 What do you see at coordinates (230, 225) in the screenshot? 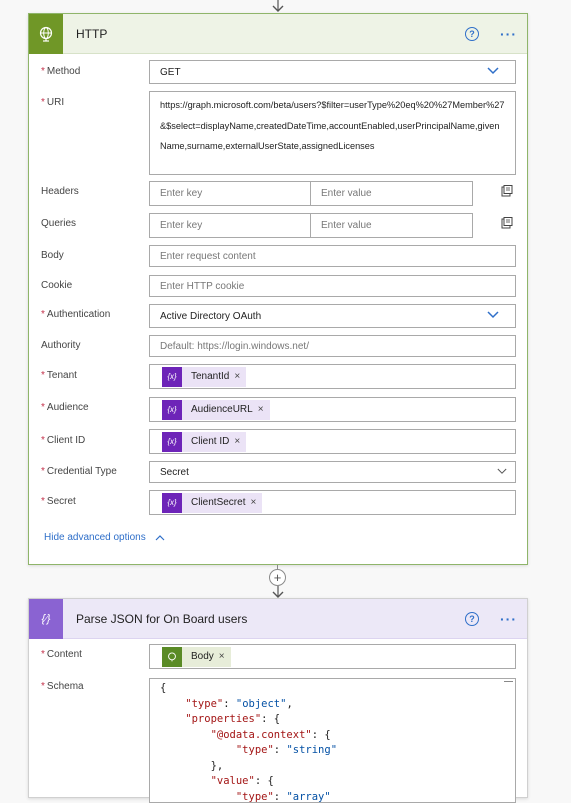
I see `query-key-input: Enter key` at bounding box center [230, 225].